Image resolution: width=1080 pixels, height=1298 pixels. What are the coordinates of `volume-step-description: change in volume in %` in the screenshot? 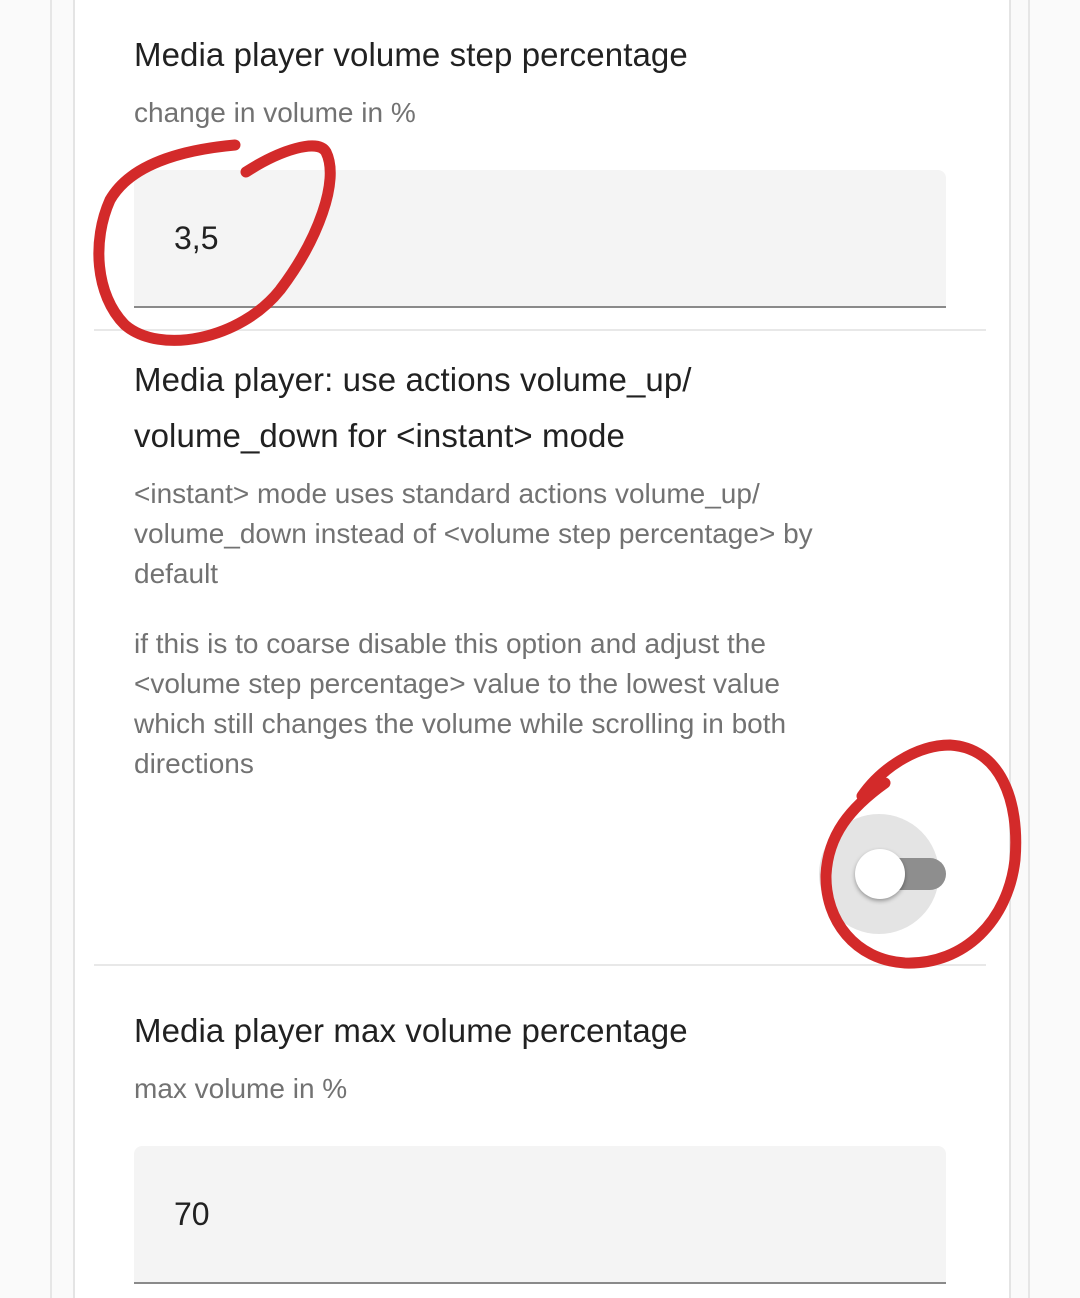 It's located at (275, 112).